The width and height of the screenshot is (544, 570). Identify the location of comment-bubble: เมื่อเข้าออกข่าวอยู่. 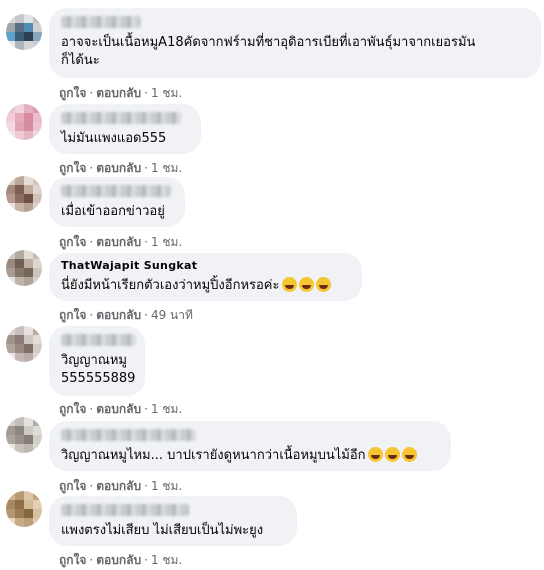
(117, 202).